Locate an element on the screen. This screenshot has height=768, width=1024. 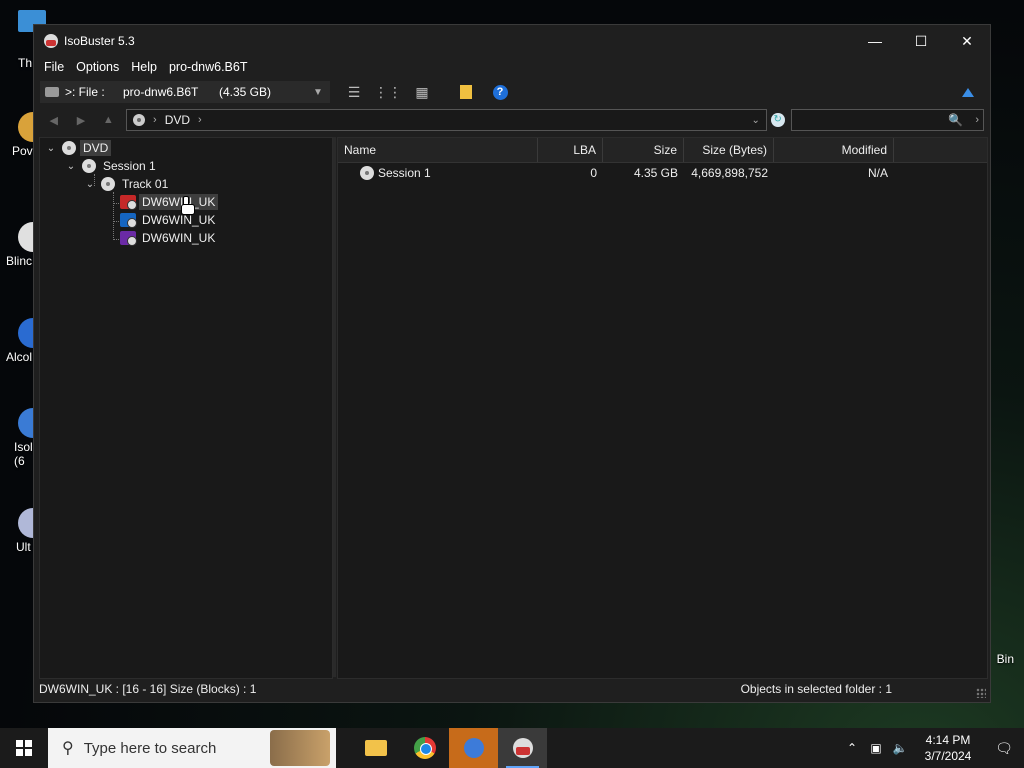
window-title: IsoBuster 5.3 is located at coordinates (99, 41).